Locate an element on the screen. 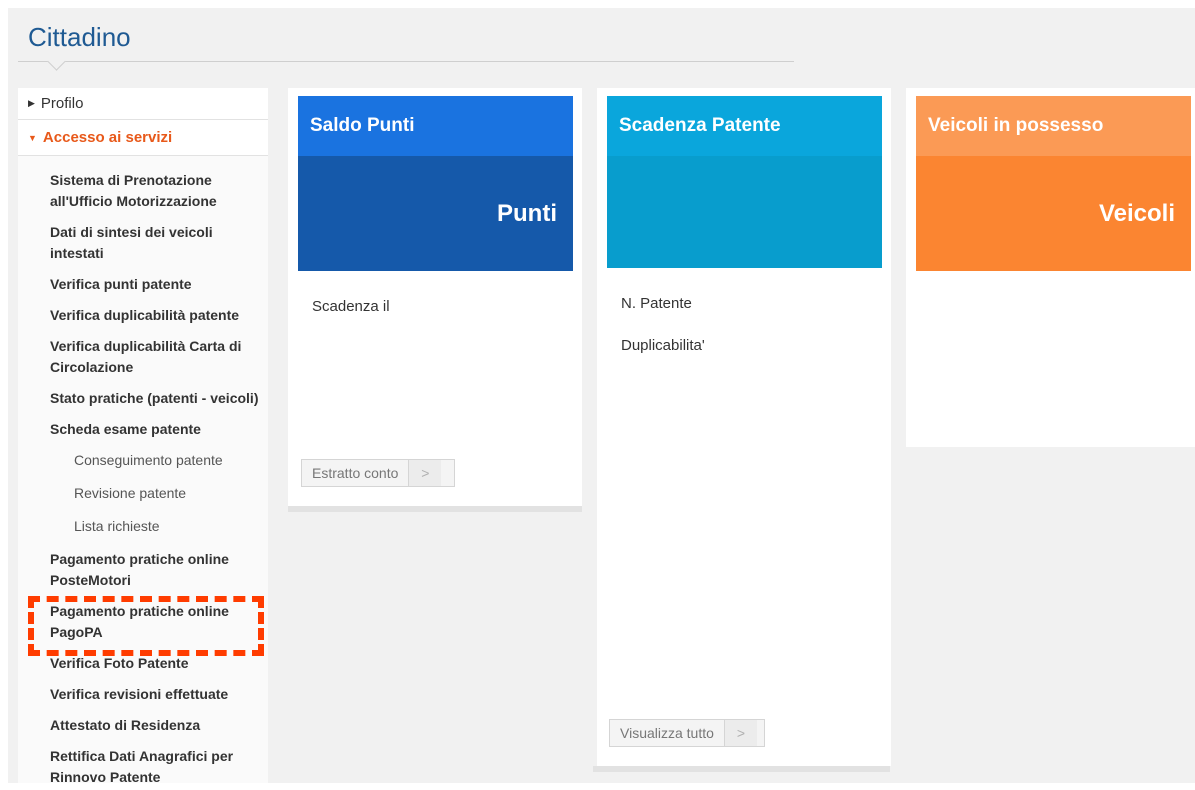  menu-item-stato-pratiche: Stato pratiche (patenti - veicoli) is located at coordinates (143, 398).